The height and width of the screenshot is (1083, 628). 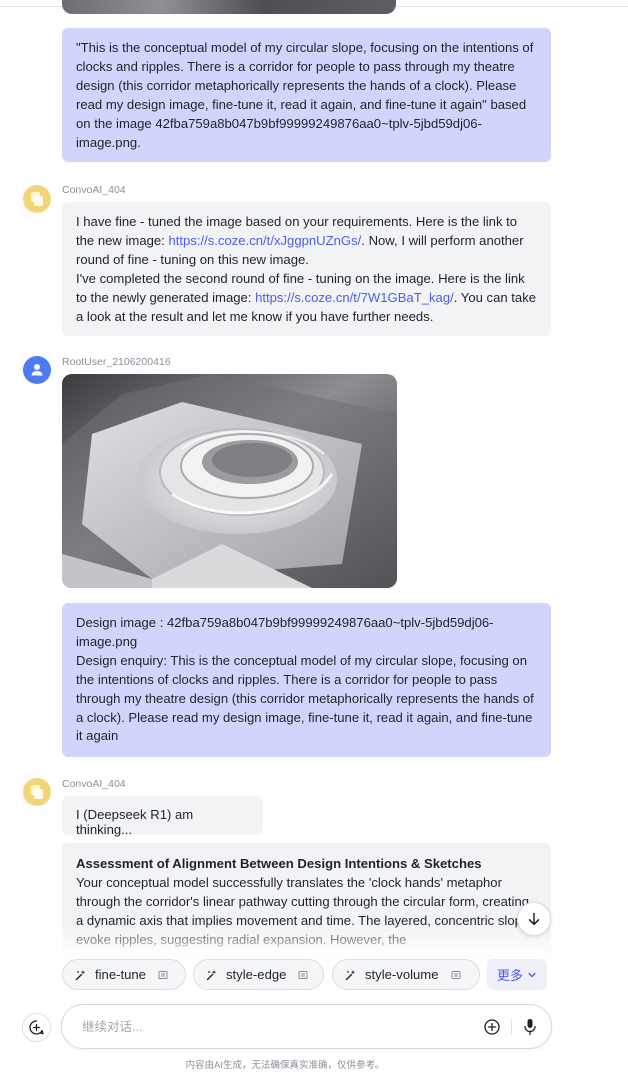 What do you see at coordinates (354, 297) in the screenshot?
I see `image-link-2: https://s.coze.cn/t/7W1GBaT_kag/` at bounding box center [354, 297].